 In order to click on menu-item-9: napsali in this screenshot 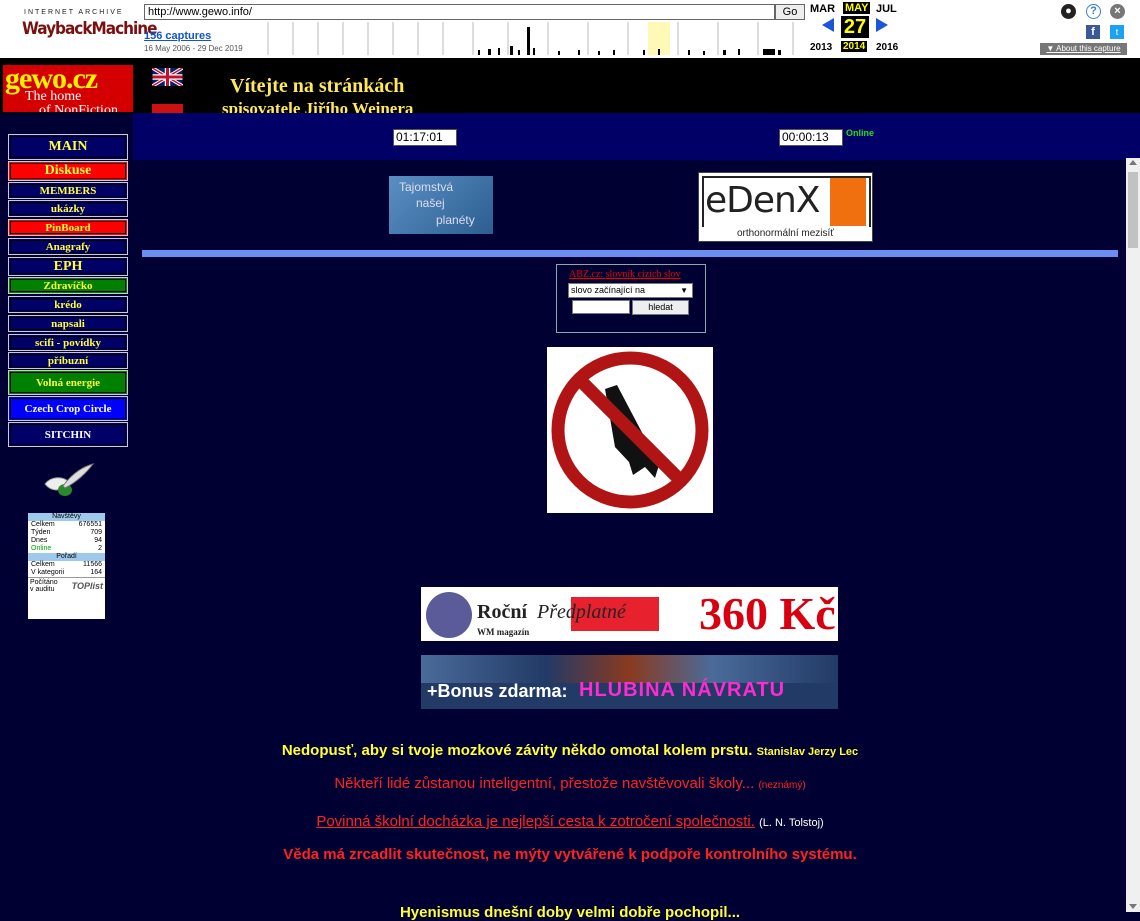, I will do `click(68, 323)`.